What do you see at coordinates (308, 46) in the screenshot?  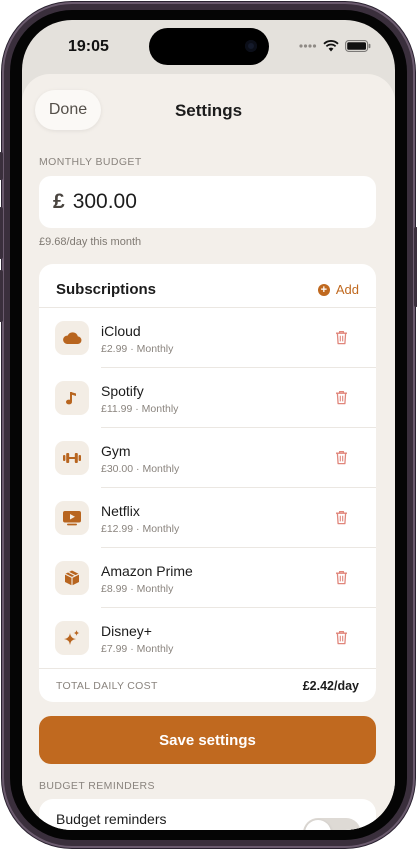 I see `cellular-signal-icon` at bounding box center [308, 46].